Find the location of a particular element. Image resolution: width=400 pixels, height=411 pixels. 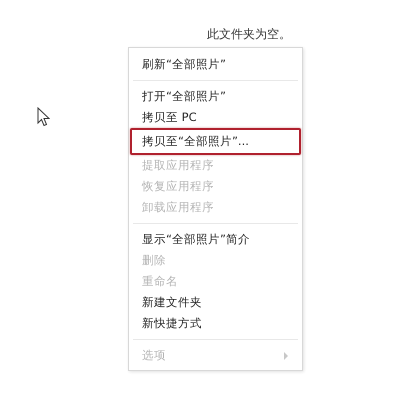

menu-item: 显示“全部照片”简介 is located at coordinates (215, 239).